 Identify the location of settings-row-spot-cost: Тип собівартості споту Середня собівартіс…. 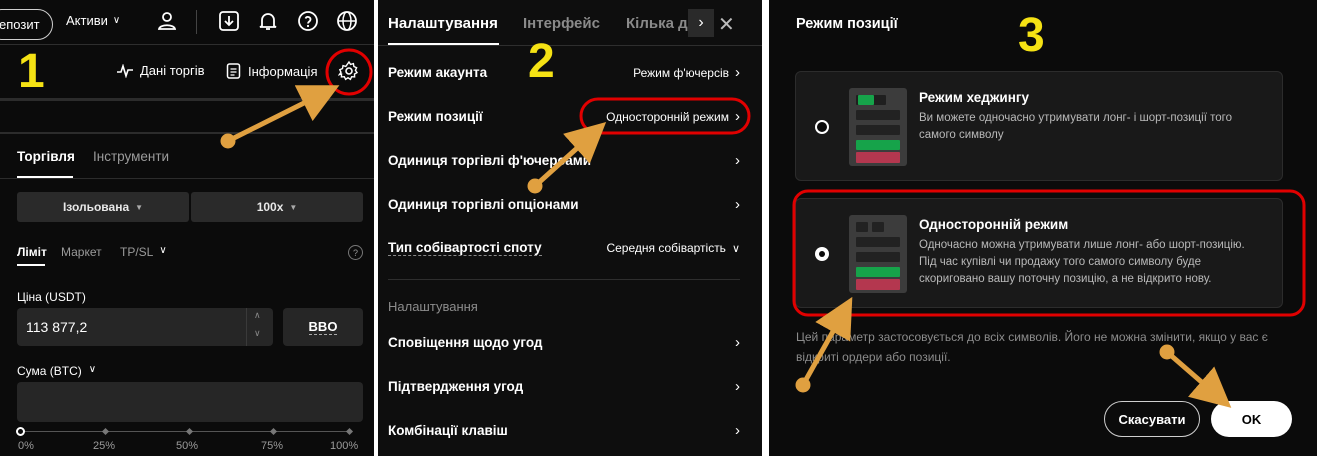
(564, 248).